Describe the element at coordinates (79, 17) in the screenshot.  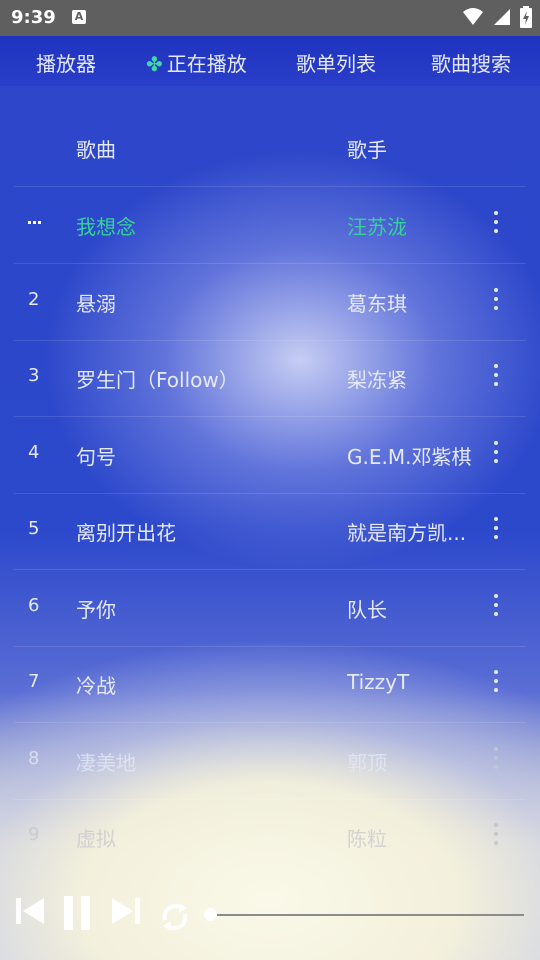
I see `notification-icon: A` at that location.